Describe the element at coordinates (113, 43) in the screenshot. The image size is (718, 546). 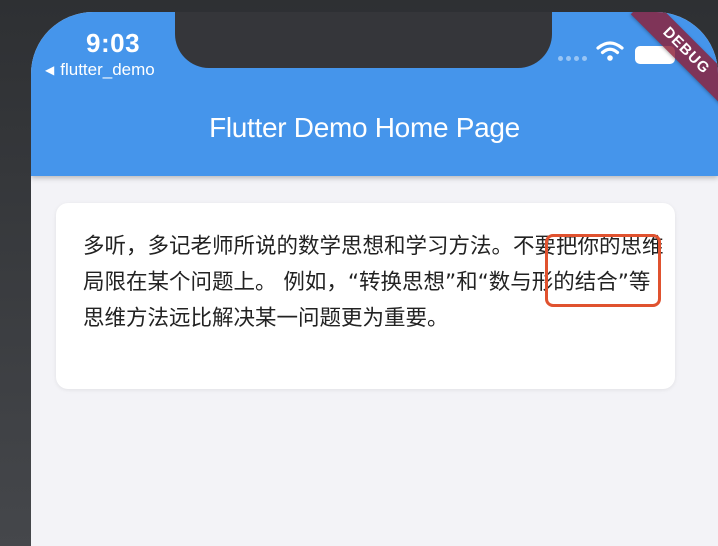
I see `status-time: 9:03` at that location.